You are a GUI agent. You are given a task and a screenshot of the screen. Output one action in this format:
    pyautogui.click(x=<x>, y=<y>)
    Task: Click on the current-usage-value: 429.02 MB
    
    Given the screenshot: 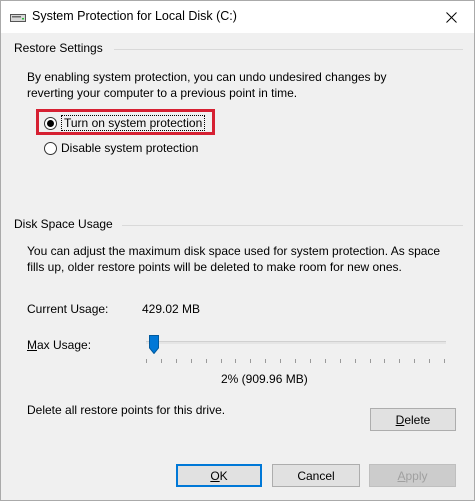 What is the action you would take?
    pyautogui.click(x=171, y=309)
    